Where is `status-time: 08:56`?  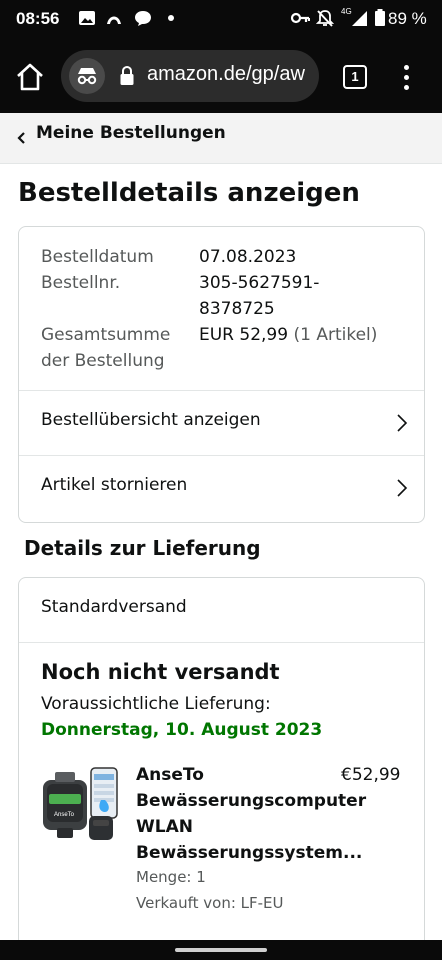 status-time: 08:56 is located at coordinates (38, 18).